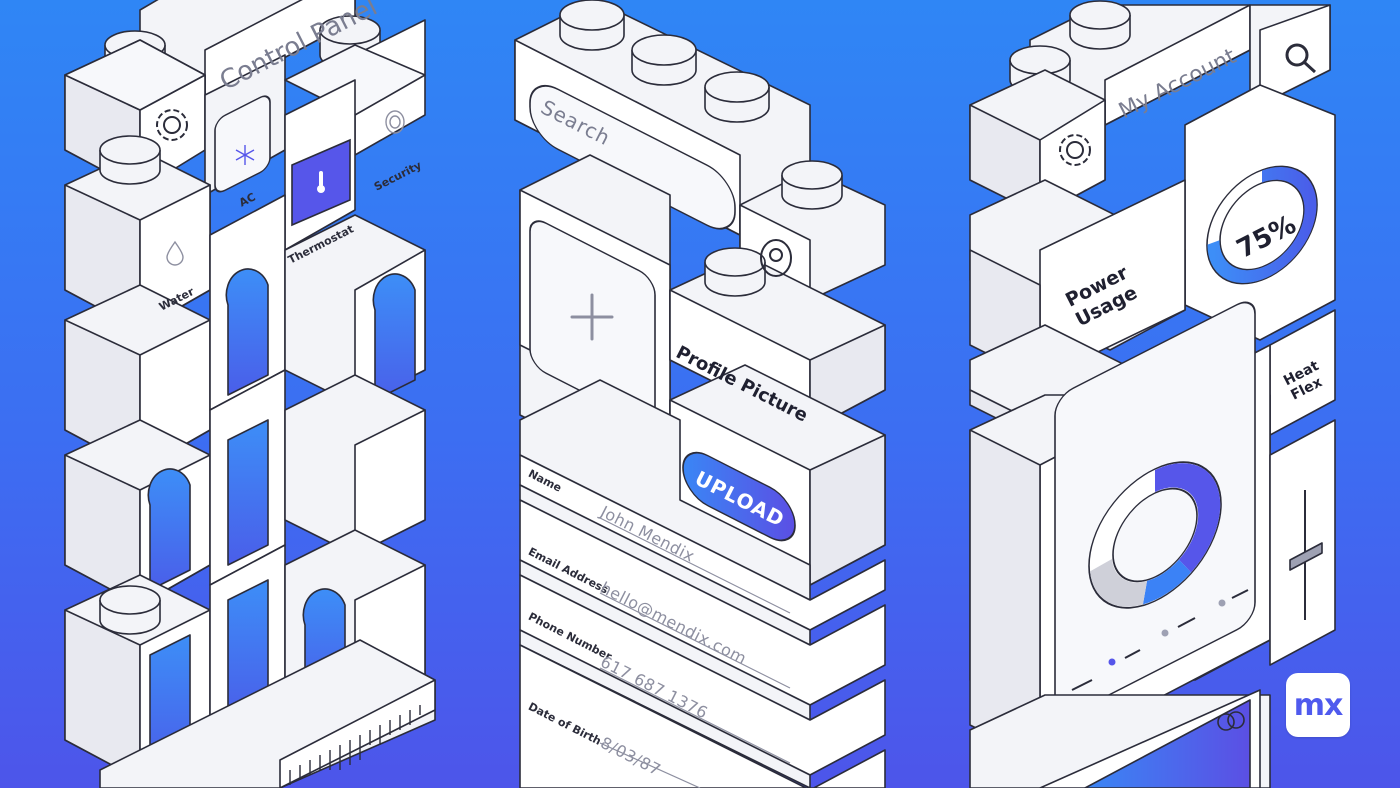 This screenshot has height=788, width=1400. I want to click on logo-text: mx, so click(1318, 705).